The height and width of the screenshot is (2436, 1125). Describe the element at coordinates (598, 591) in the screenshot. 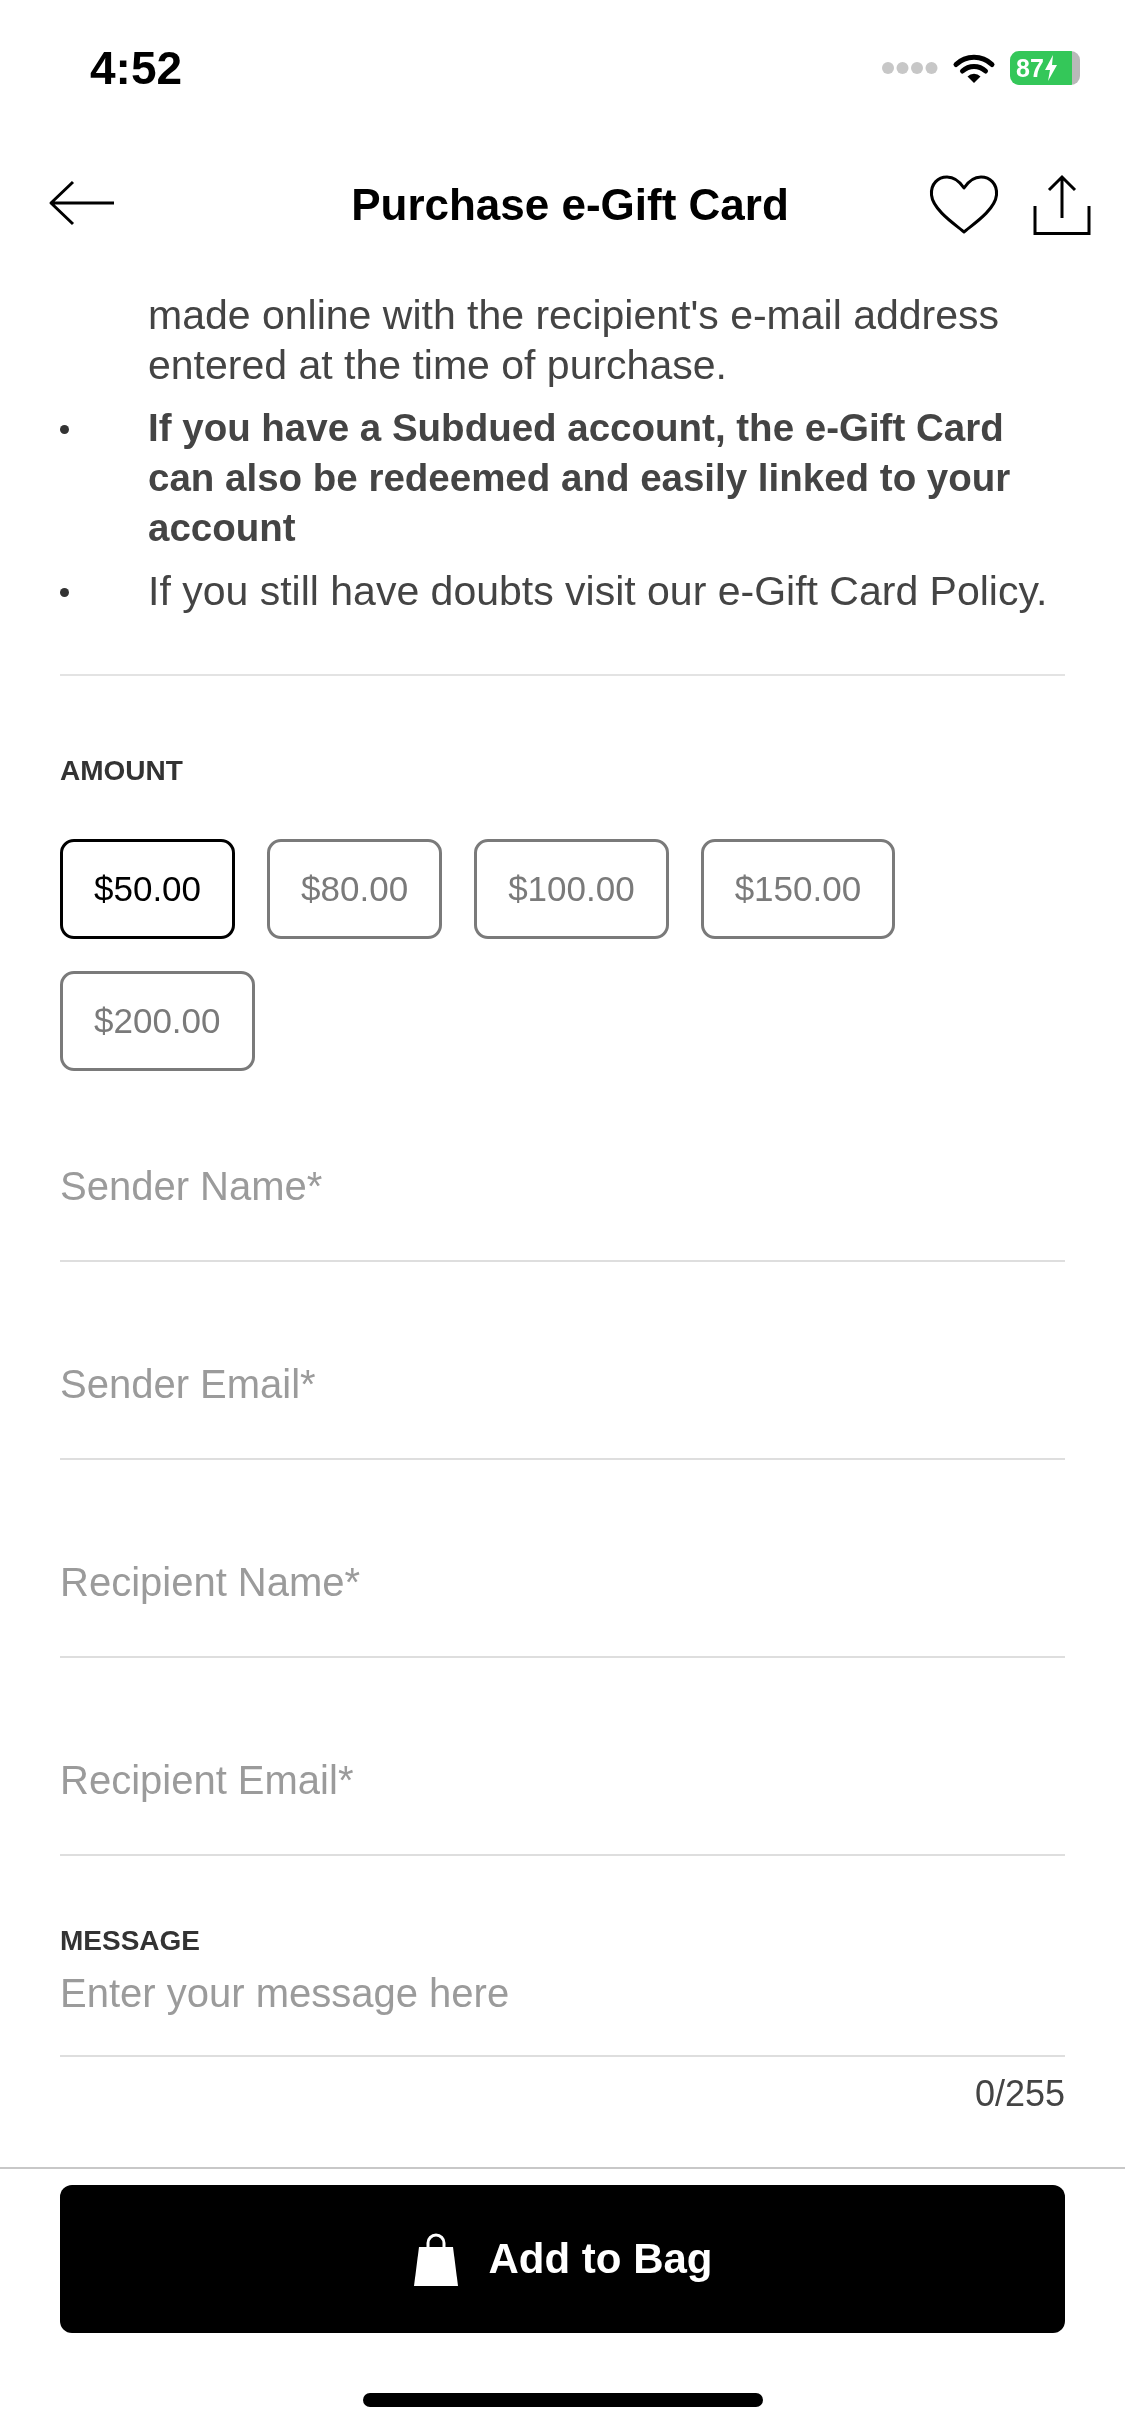

I see `info-text: If you still have doubts visit our e-Gift Card Policy.` at that location.